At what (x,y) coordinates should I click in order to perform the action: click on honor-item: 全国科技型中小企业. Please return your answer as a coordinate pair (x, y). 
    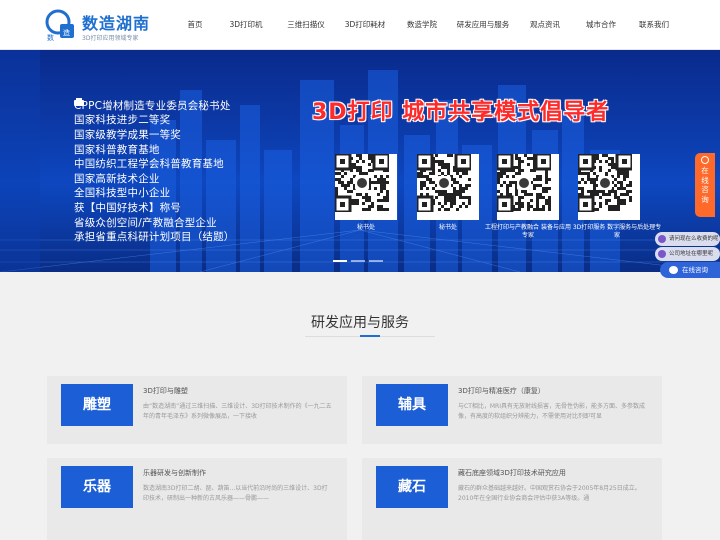
    Looking at the image, I should click on (189, 149).